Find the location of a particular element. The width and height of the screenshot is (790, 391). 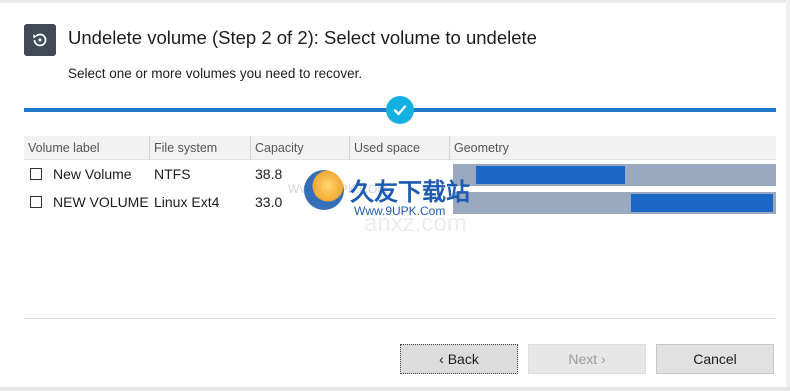

column-header-volume-label: Volume label is located at coordinates (86, 148).